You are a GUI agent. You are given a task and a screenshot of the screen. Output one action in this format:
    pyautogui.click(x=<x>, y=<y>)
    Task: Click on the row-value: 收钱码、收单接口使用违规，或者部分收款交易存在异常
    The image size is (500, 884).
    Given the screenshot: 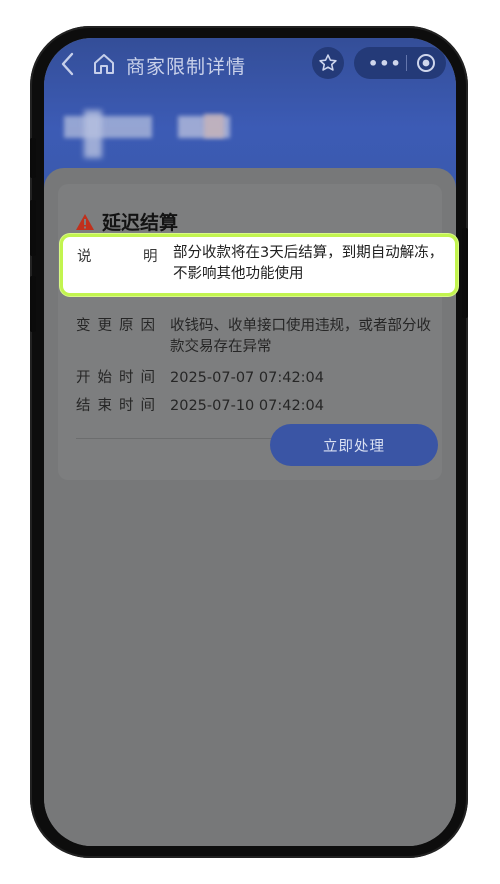 What is the action you would take?
    pyautogui.click(x=300, y=336)
    